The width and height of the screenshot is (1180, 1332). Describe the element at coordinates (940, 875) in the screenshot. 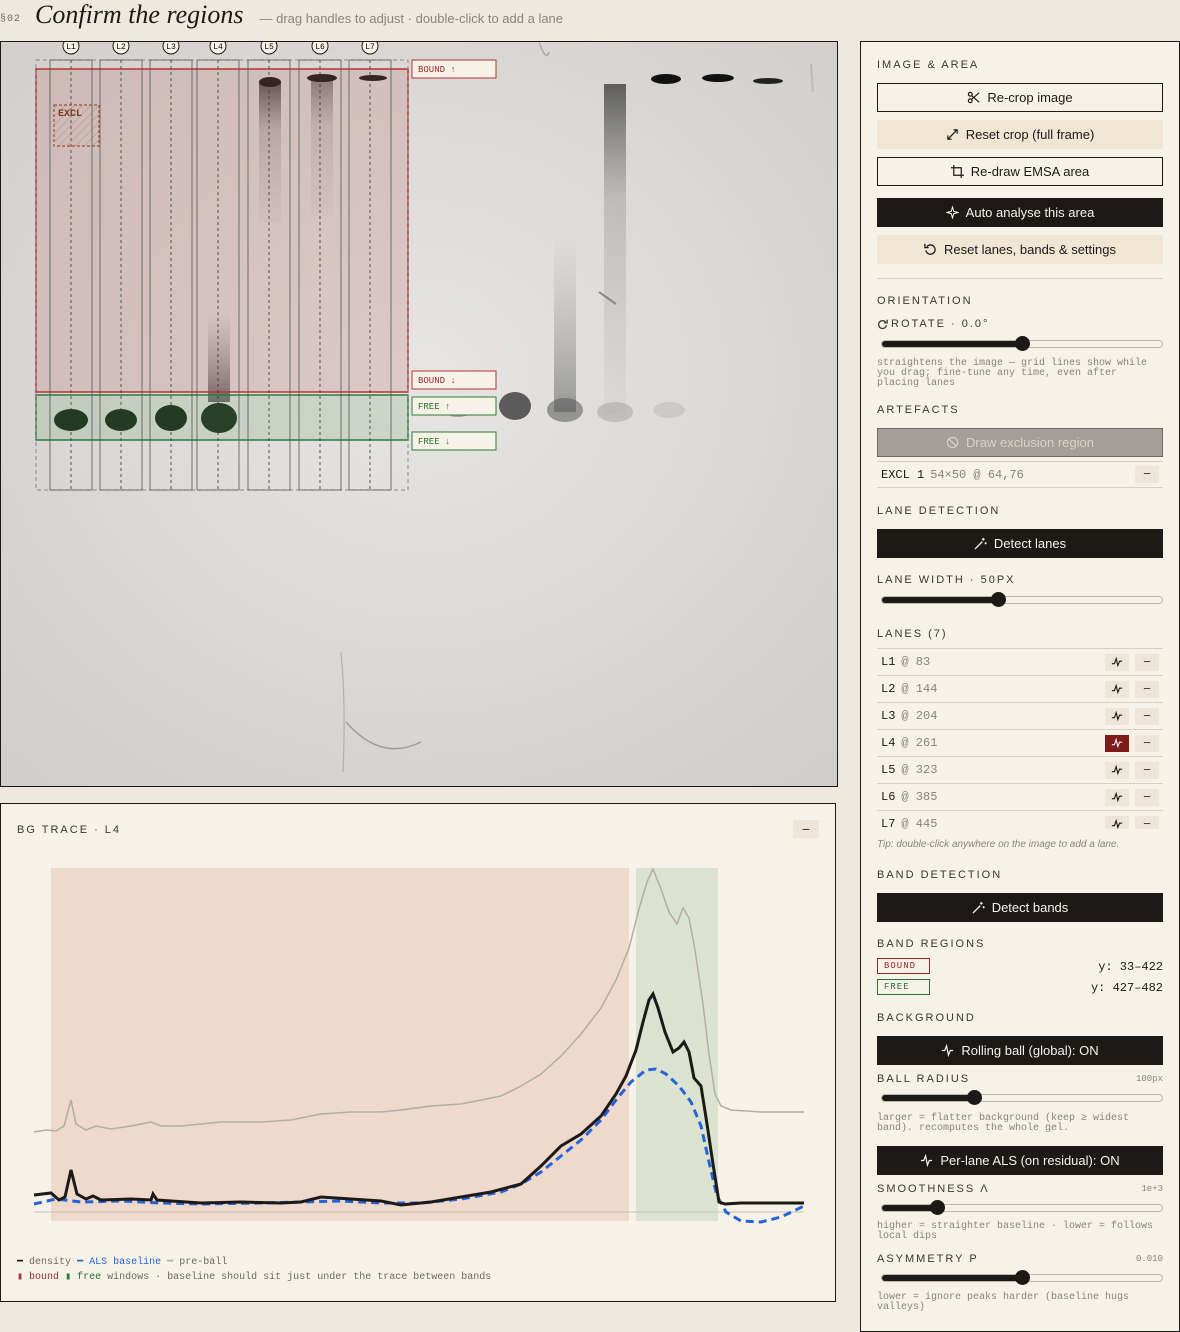

I see `band-detection-heading: BAND DETECTION` at that location.